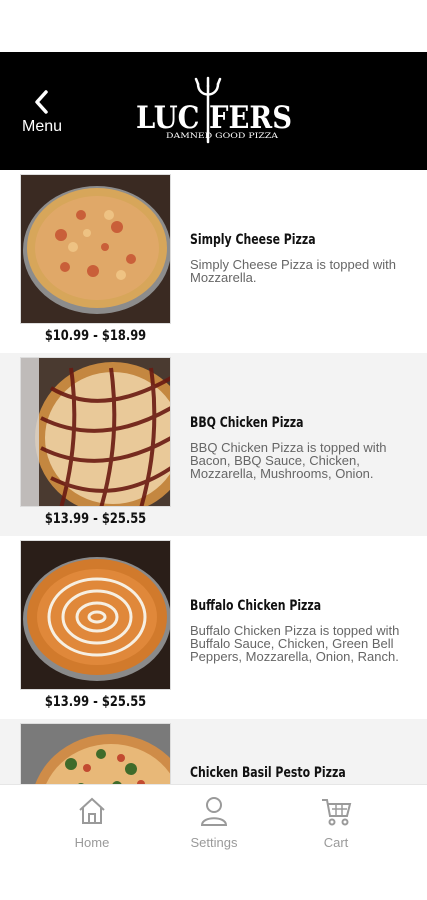 The image size is (427, 900). I want to click on svg-text: LUC FERS, so click(214, 118).